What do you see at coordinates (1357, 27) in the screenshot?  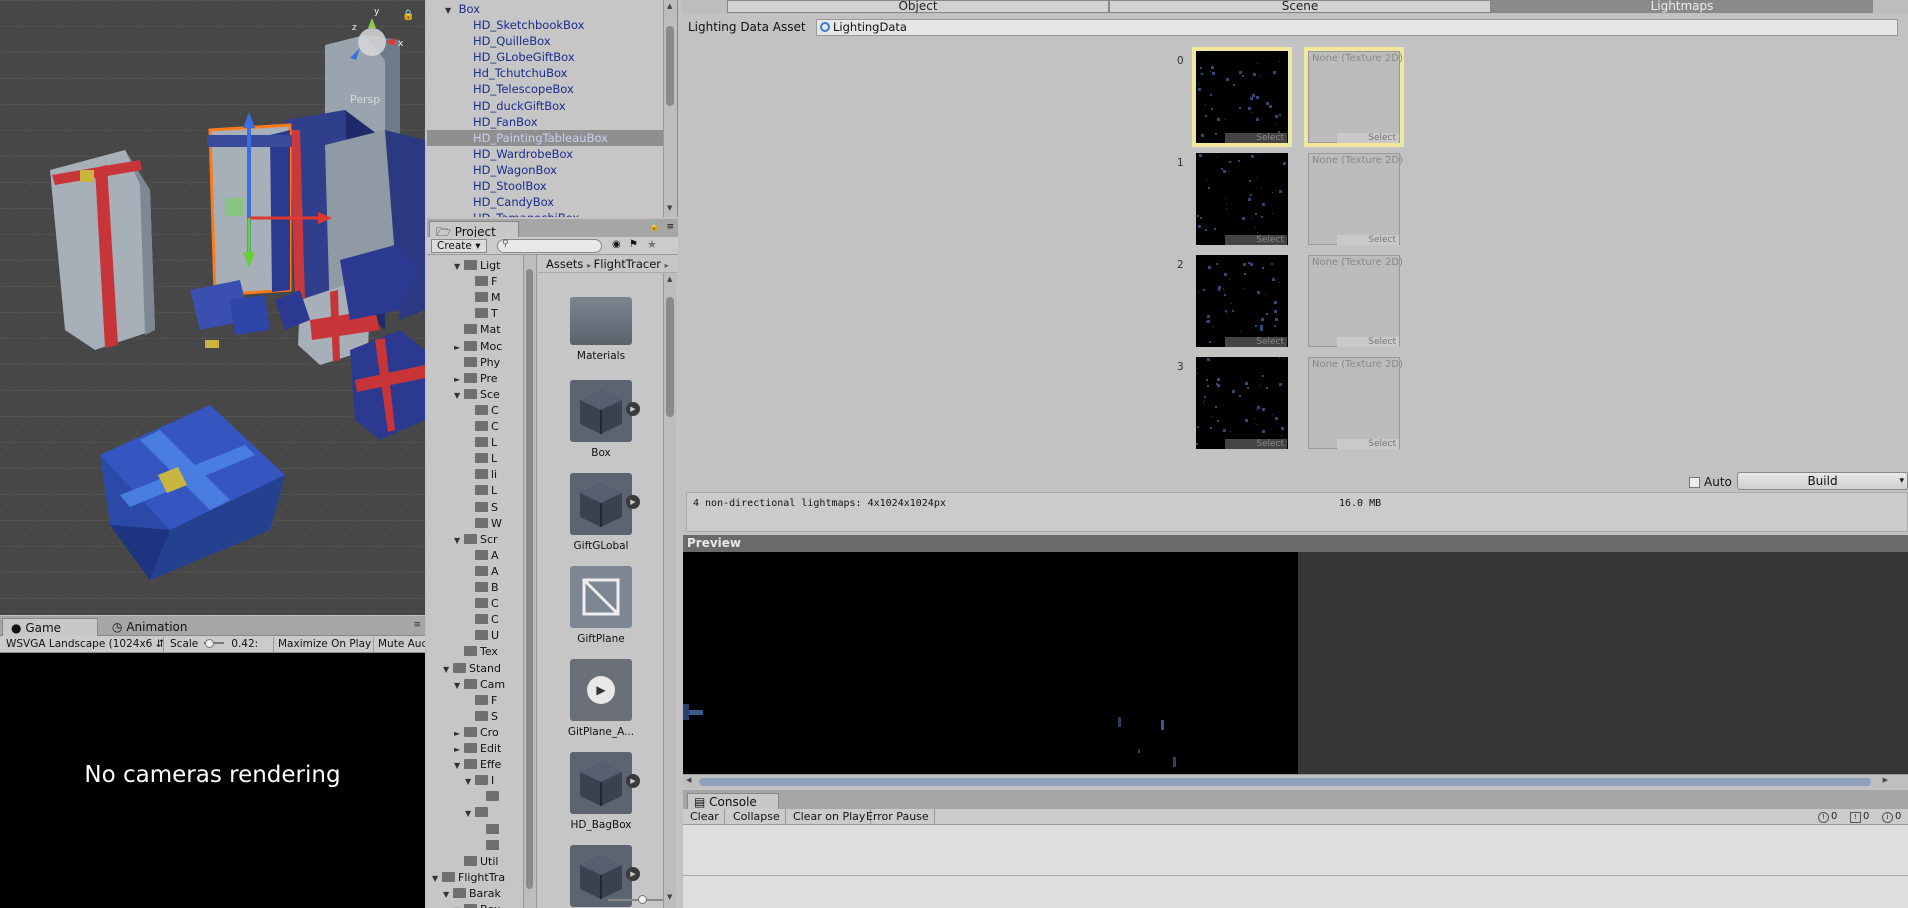 I see `lighting-data-asset-field: LightingData` at bounding box center [1357, 27].